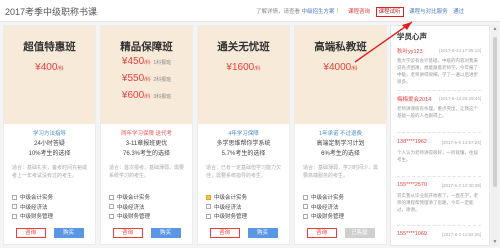 The width and height of the screenshot is (500, 248). What do you see at coordinates (495, 29) in the screenshot?
I see `scroll-up-icon: ▲` at bounding box center [495, 29].